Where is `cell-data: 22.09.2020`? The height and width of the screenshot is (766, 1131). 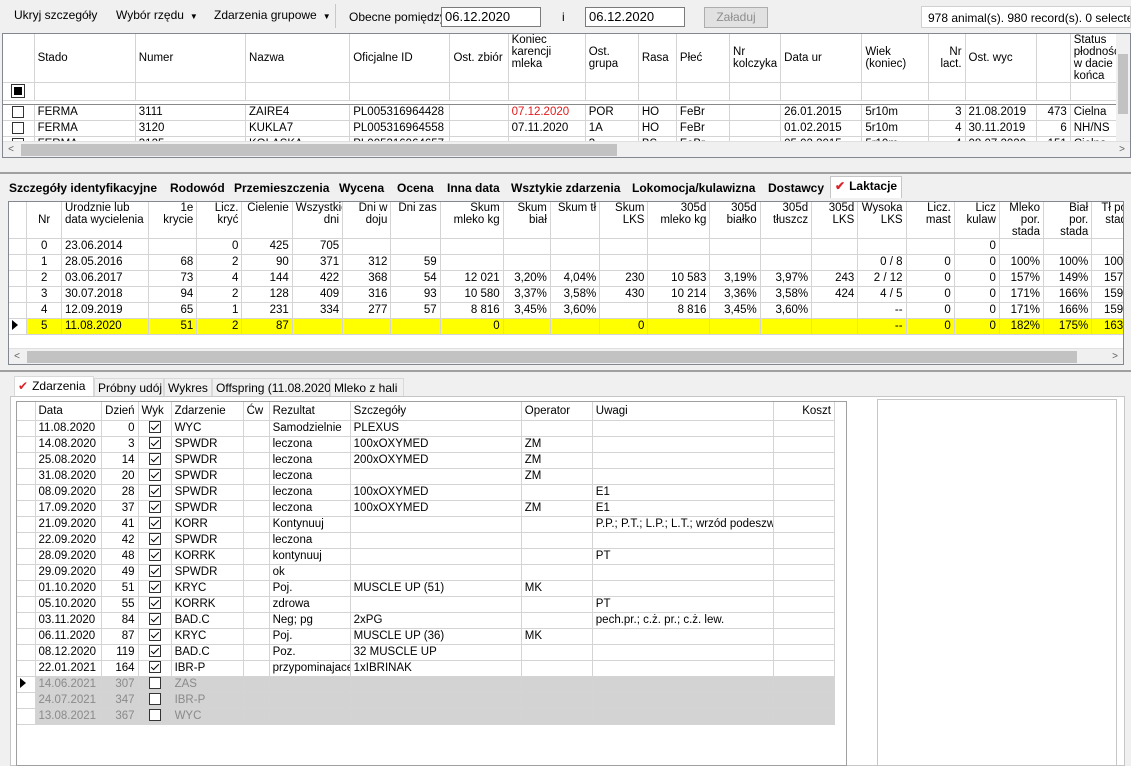
cell-data: 22.09.2020 is located at coordinates (68, 540).